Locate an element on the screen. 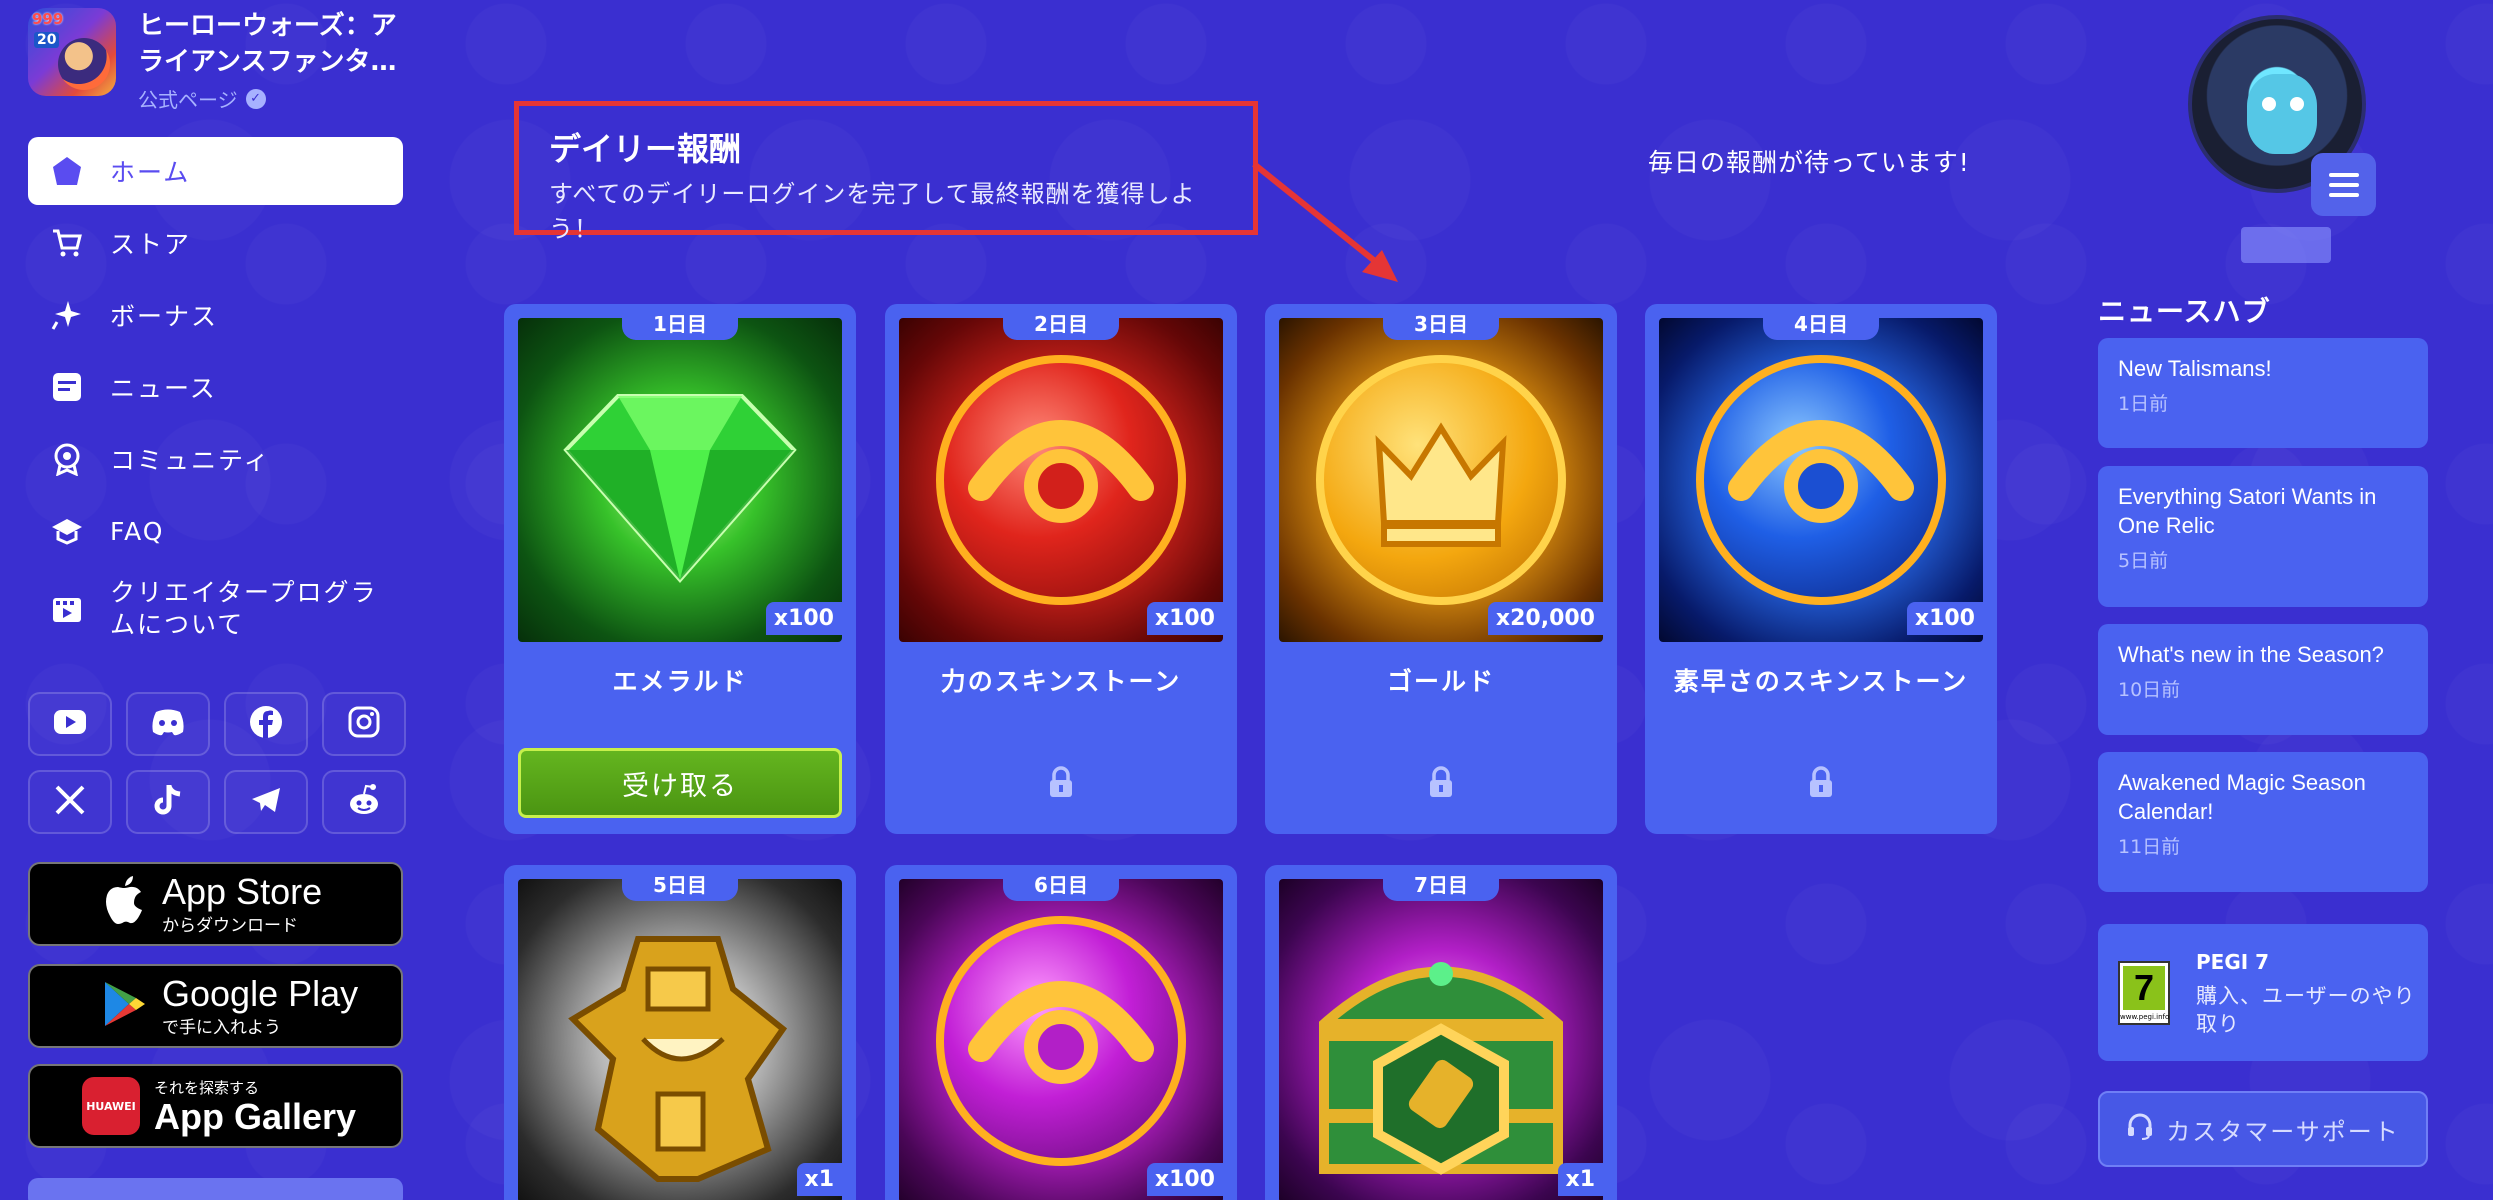  gold-image is located at coordinates (1441, 480).